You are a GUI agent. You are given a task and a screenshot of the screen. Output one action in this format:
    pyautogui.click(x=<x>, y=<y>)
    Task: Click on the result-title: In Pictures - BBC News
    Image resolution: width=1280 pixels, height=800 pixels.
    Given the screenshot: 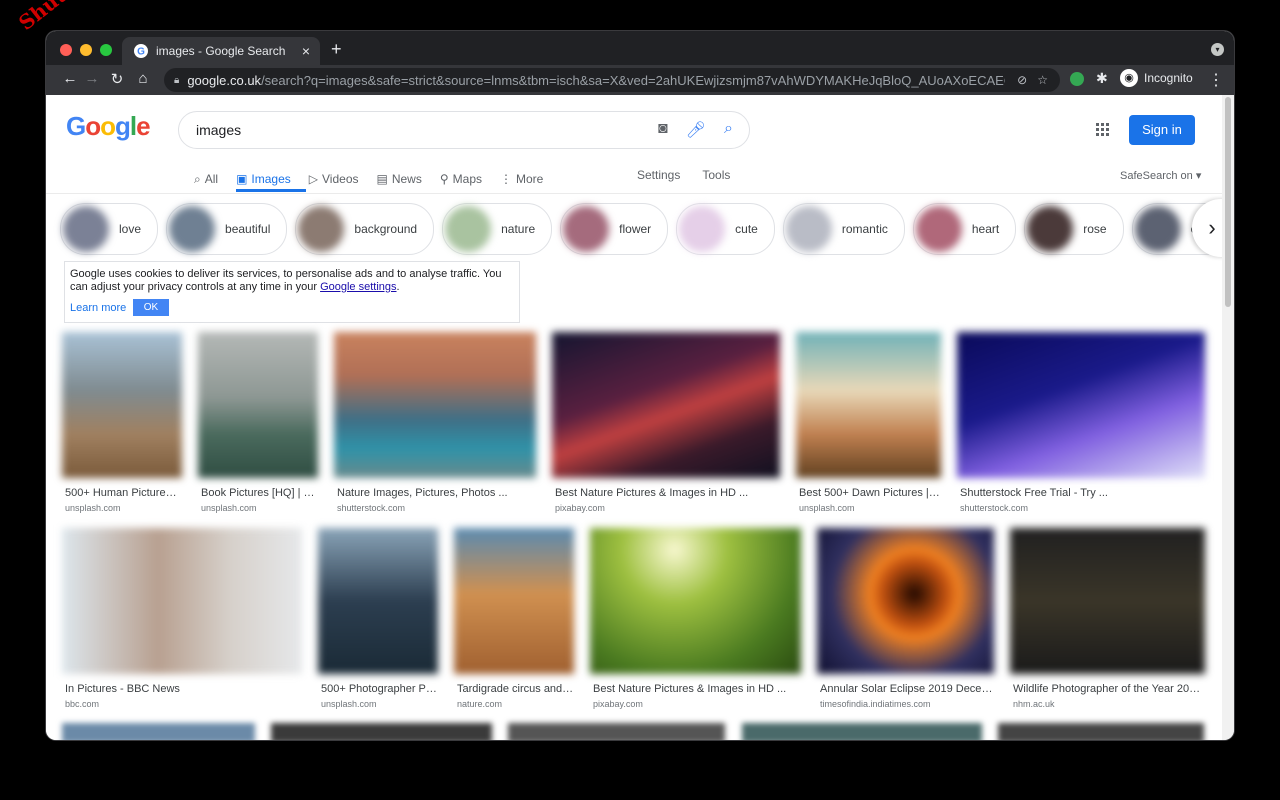 What is the action you would take?
    pyautogui.click(x=182, y=689)
    